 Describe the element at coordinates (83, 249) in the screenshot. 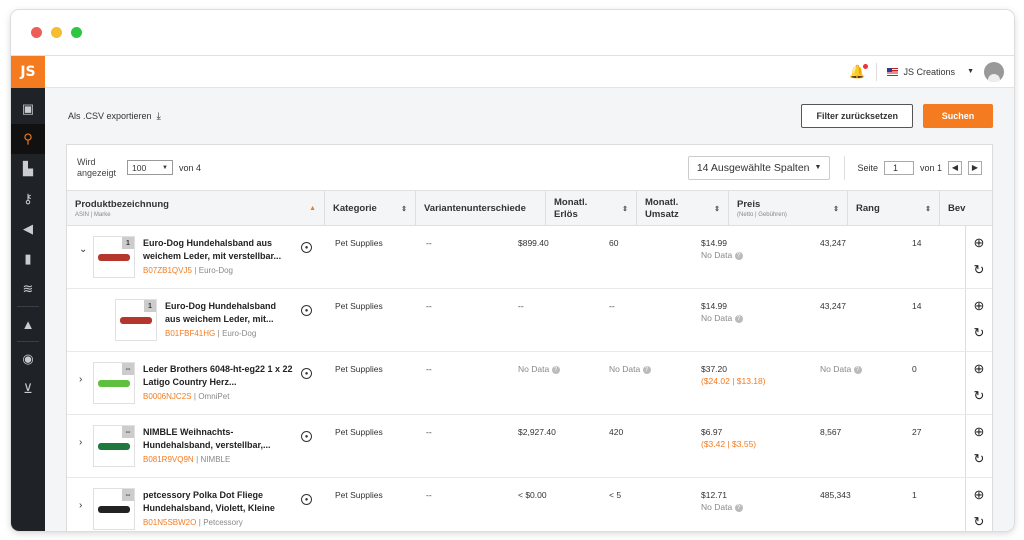

I see `expand-chevron-icon: ⌄` at that location.